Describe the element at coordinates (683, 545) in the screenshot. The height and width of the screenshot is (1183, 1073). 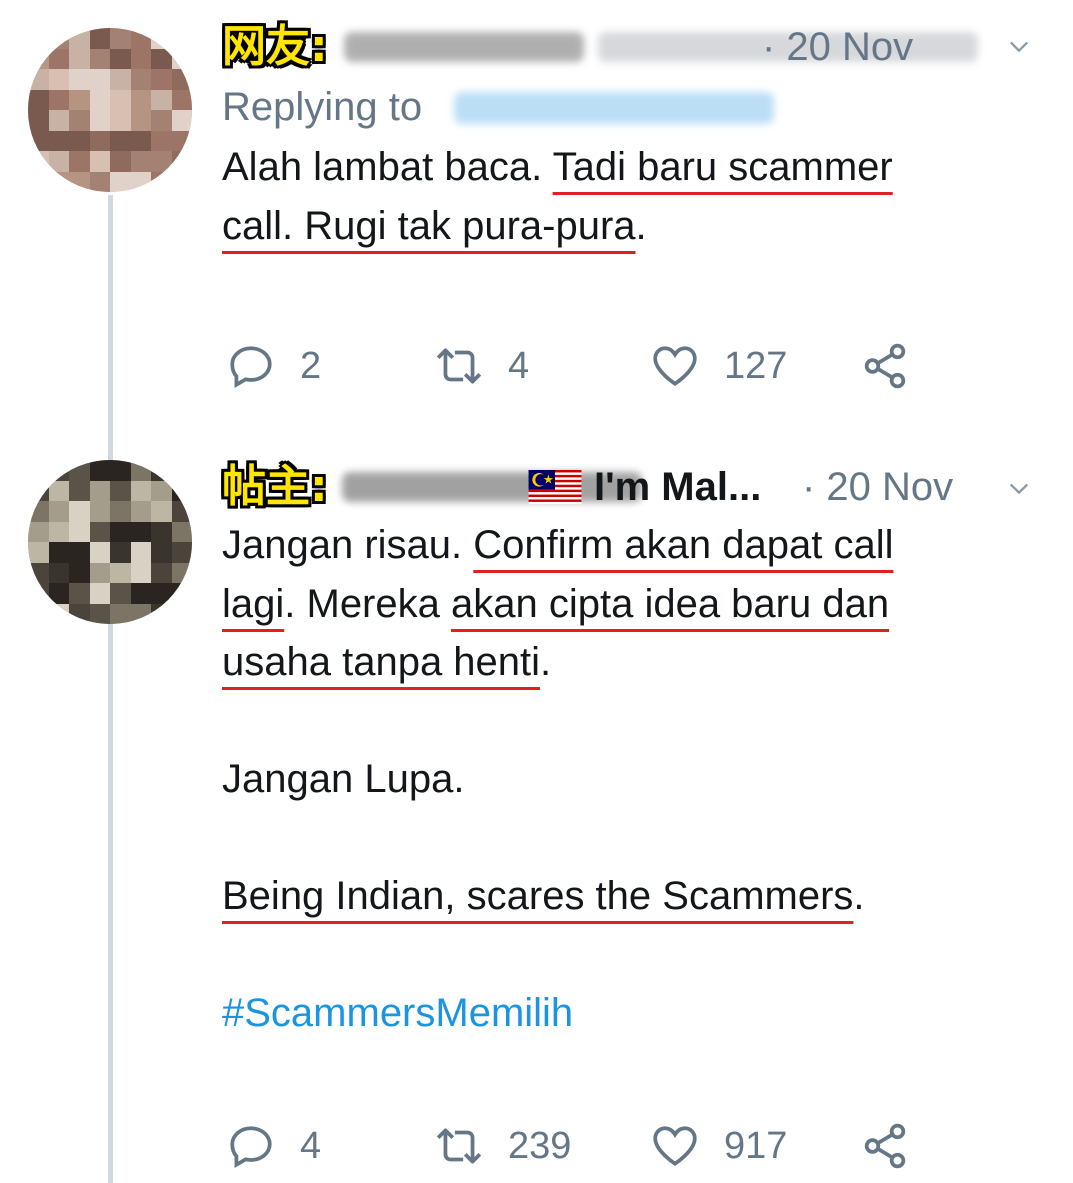
I see `underlined-text: Confirm akan dapat call` at that location.